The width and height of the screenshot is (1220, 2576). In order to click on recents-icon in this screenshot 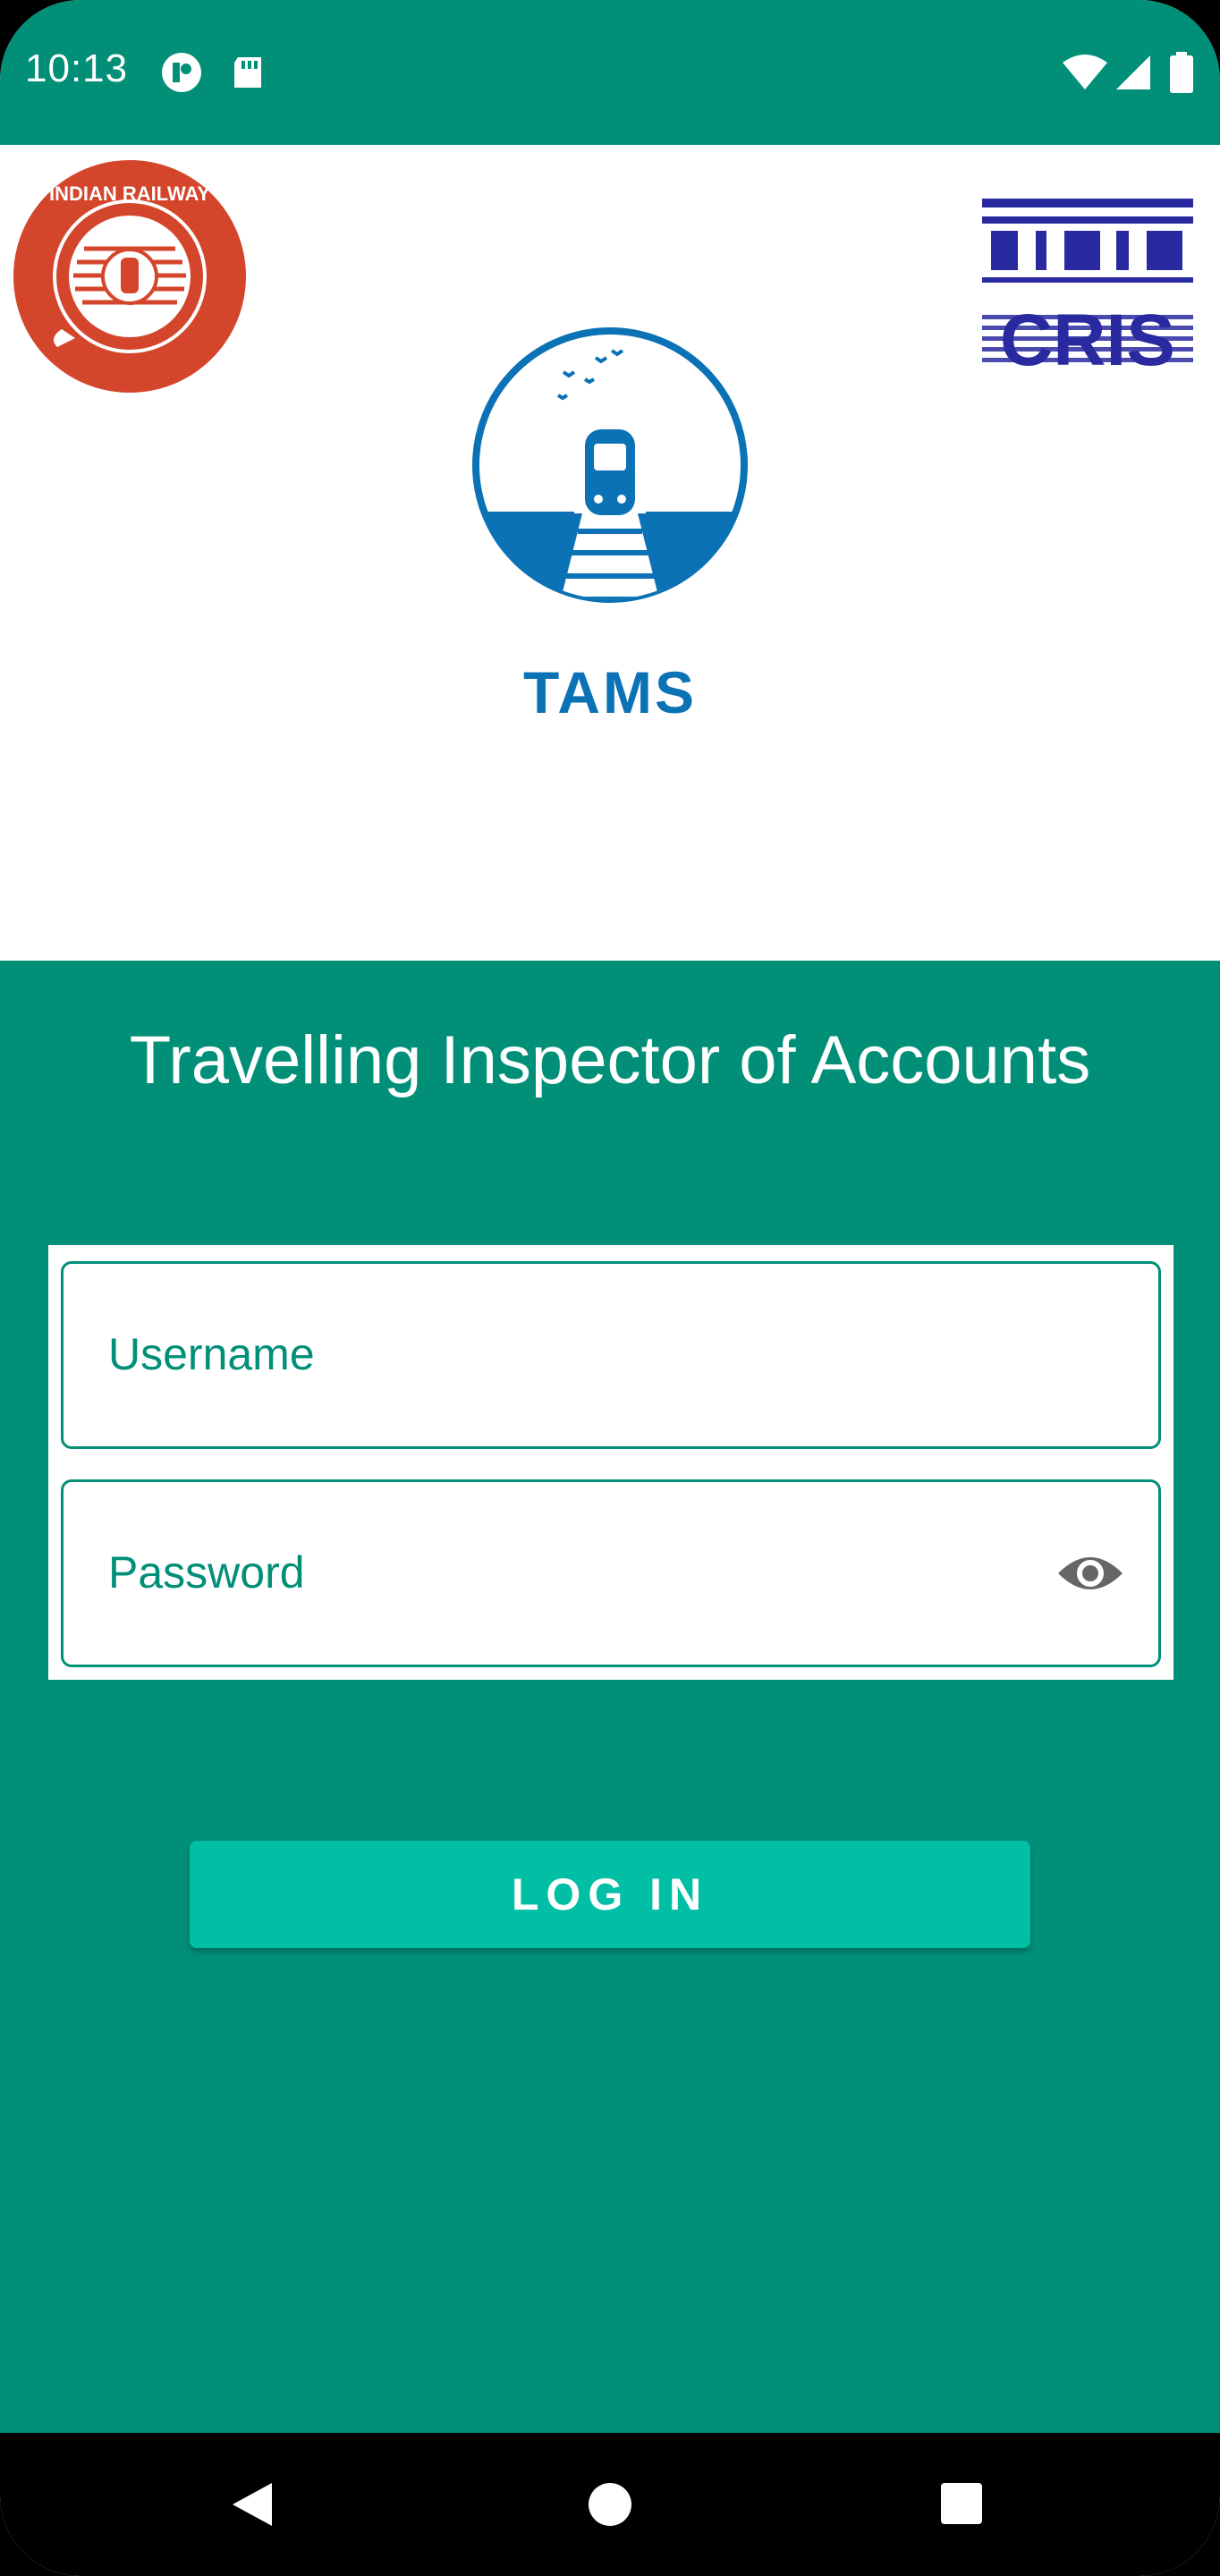, I will do `click(961, 2503)`.